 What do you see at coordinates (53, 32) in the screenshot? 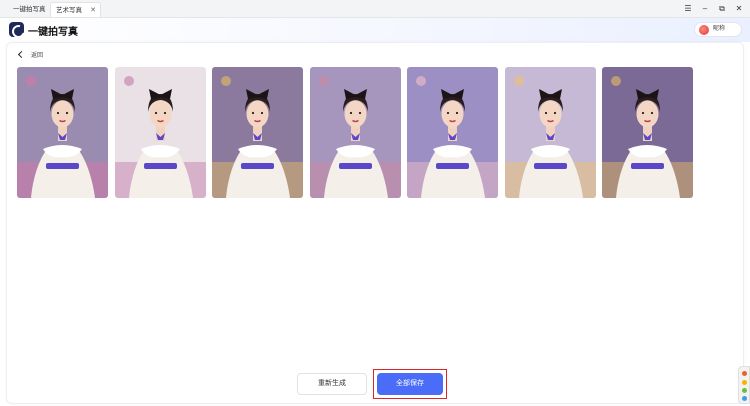
I see `app-title: 一键拍写真` at bounding box center [53, 32].